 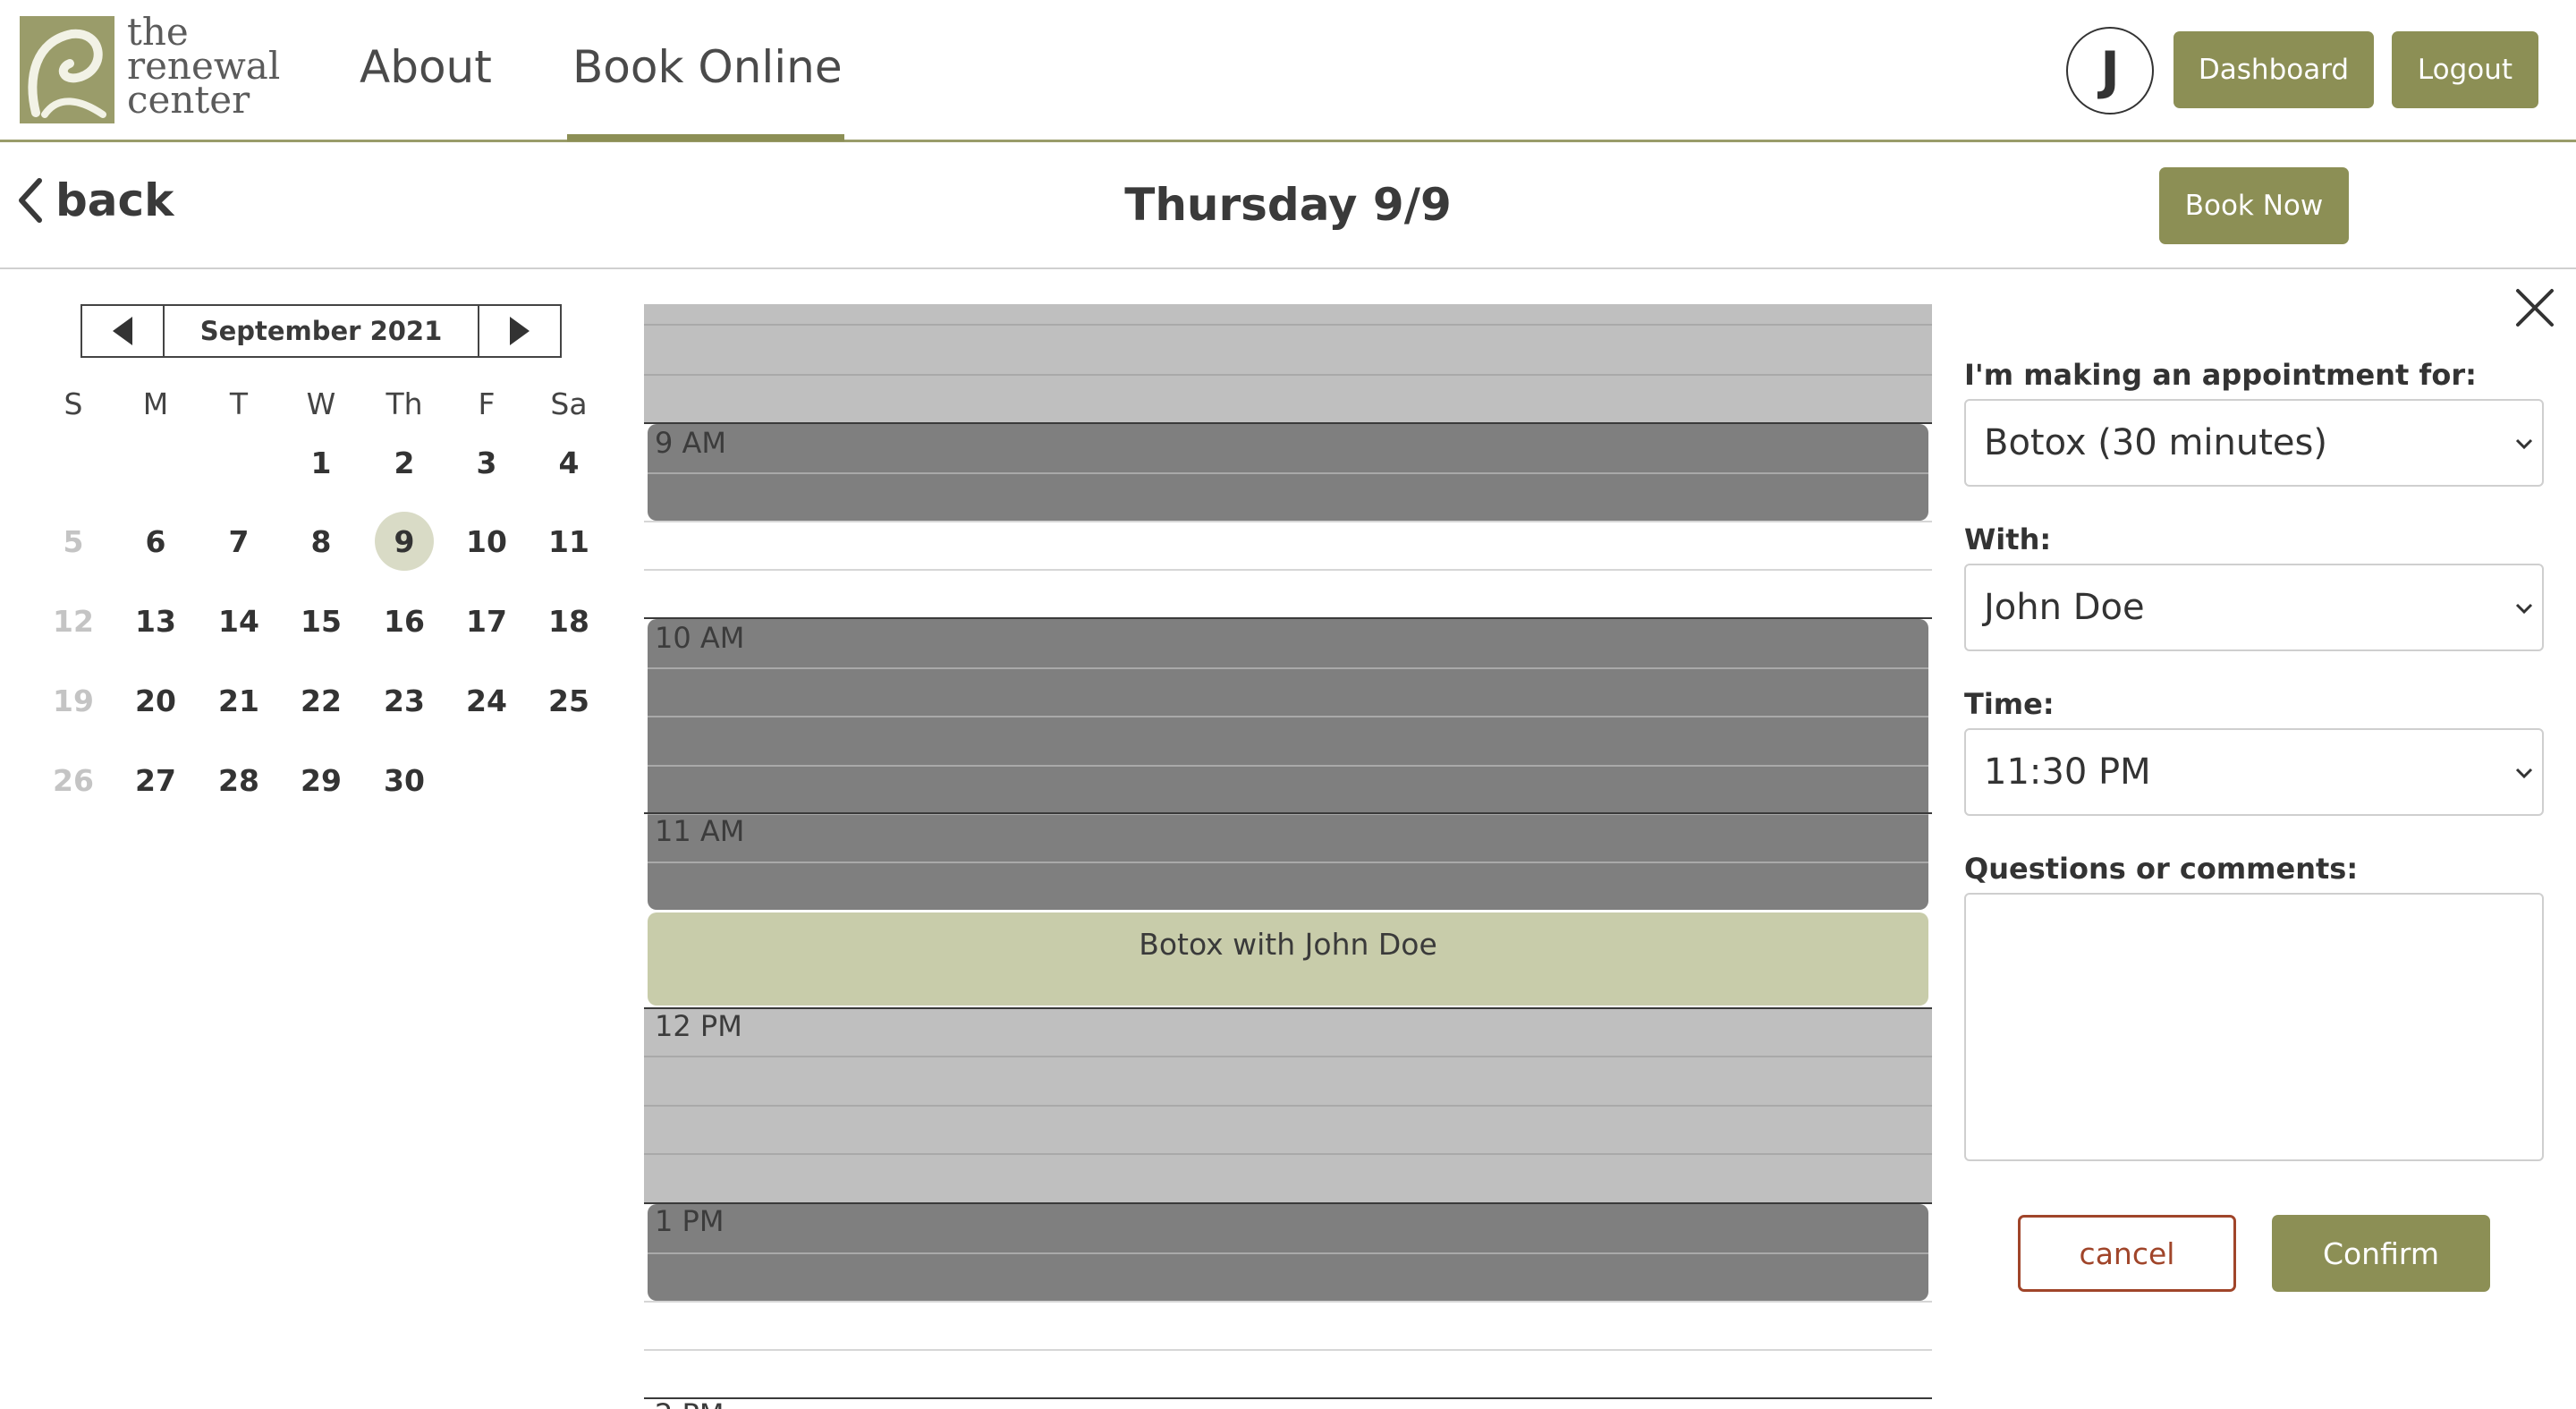 What do you see at coordinates (569, 622) in the screenshot?
I see `calendar-day: 18` at bounding box center [569, 622].